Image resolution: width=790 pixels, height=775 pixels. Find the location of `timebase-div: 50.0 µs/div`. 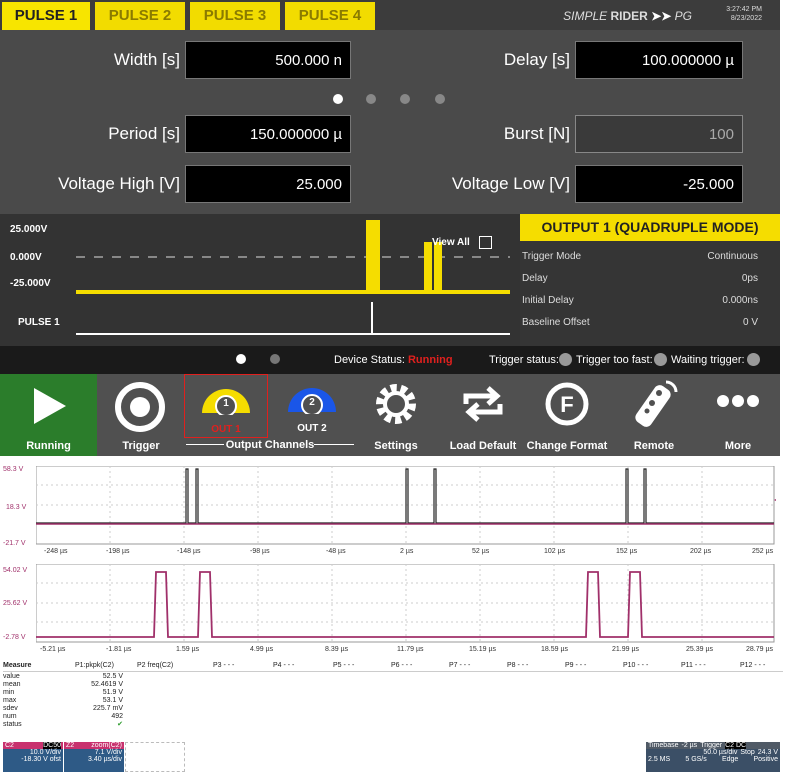

timebase-div: 50.0 µs/div is located at coordinates (720, 752).